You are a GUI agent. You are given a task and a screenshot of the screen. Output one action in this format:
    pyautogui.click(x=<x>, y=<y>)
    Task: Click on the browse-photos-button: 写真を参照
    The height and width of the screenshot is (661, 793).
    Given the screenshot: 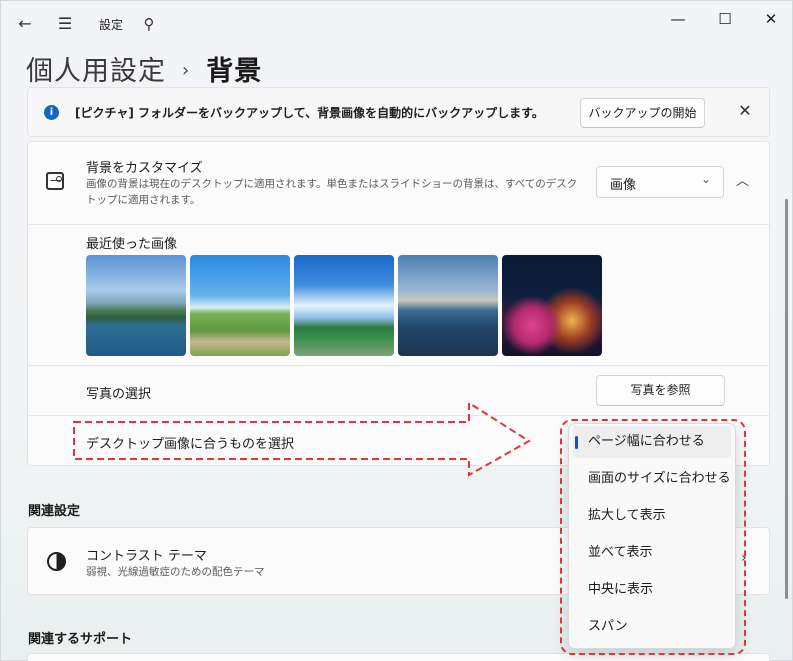 What is the action you would take?
    pyautogui.click(x=660, y=390)
    